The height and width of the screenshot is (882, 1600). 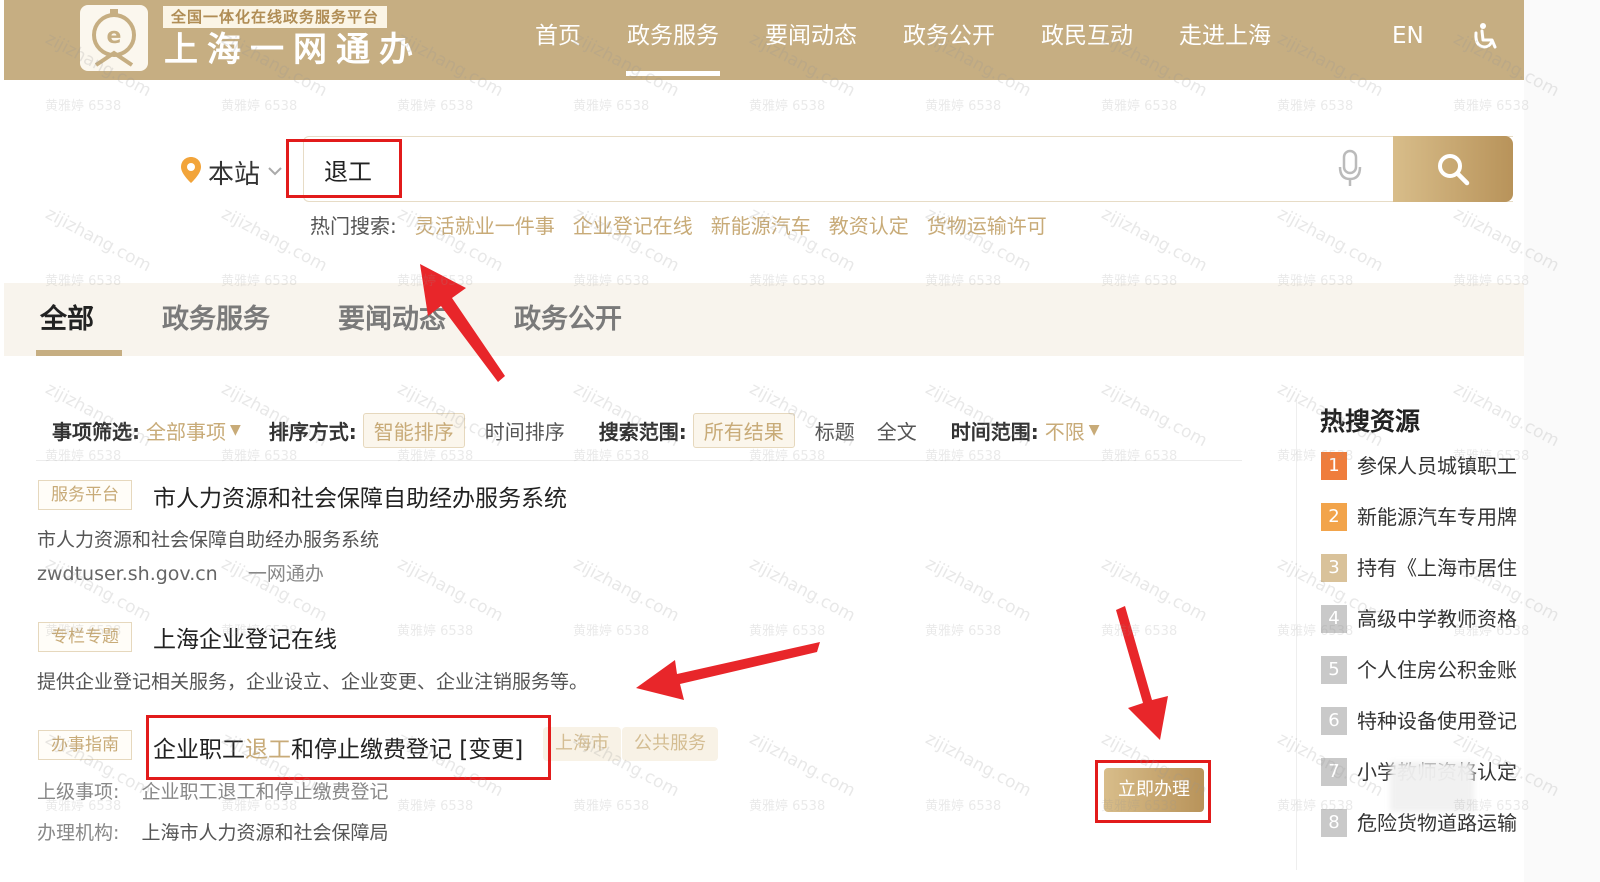 What do you see at coordinates (1437, 517) in the screenshot?
I see `hot-resource-text: 新能源汽车专用牌` at bounding box center [1437, 517].